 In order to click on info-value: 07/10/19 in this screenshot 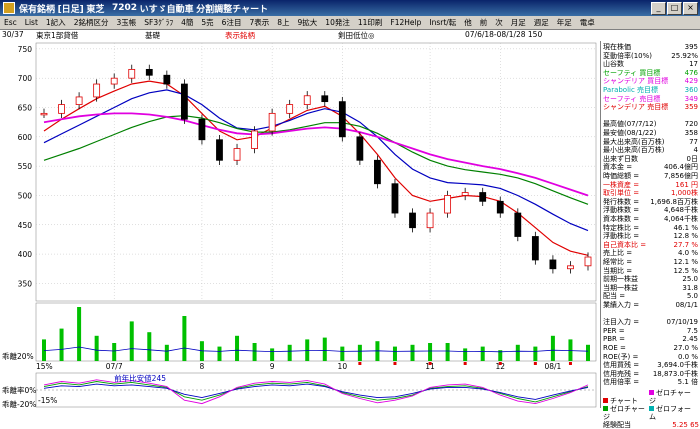, I will do `click(682, 322)`.